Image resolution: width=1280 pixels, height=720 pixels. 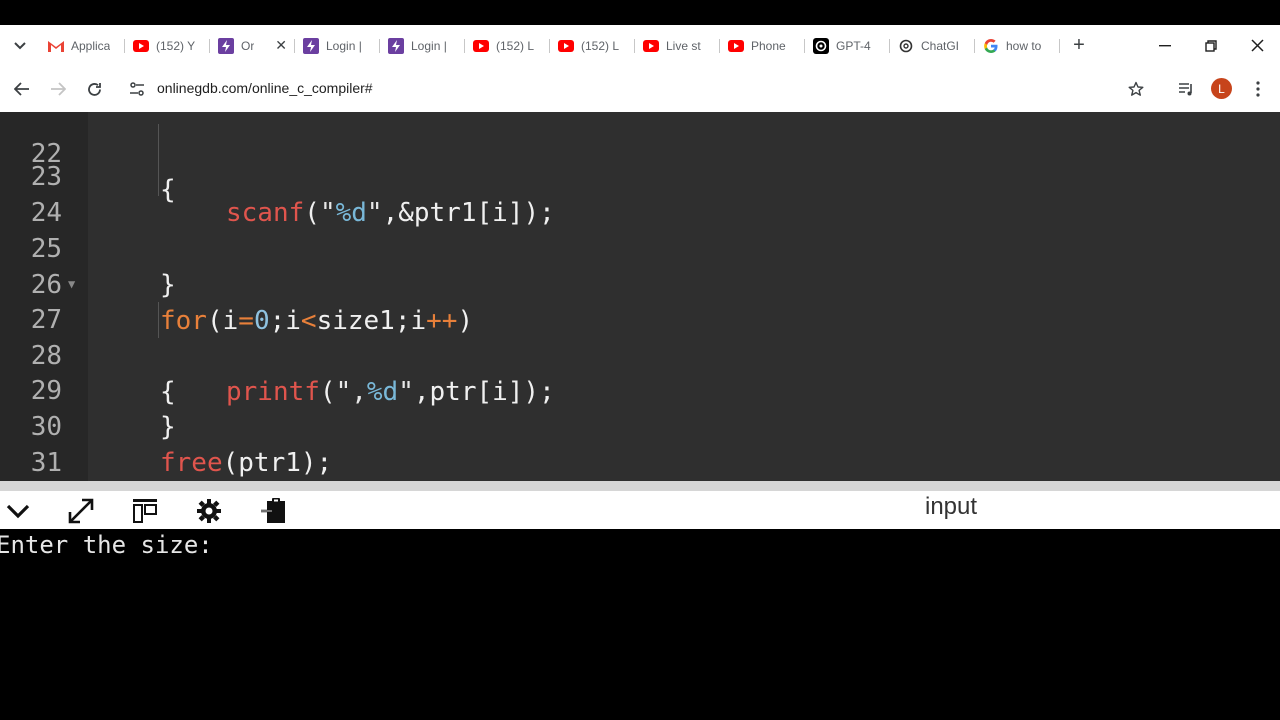 What do you see at coordinates (248, 45) in the screenshot?
I see `tab-label: Or` at bounding box center [248, 45].